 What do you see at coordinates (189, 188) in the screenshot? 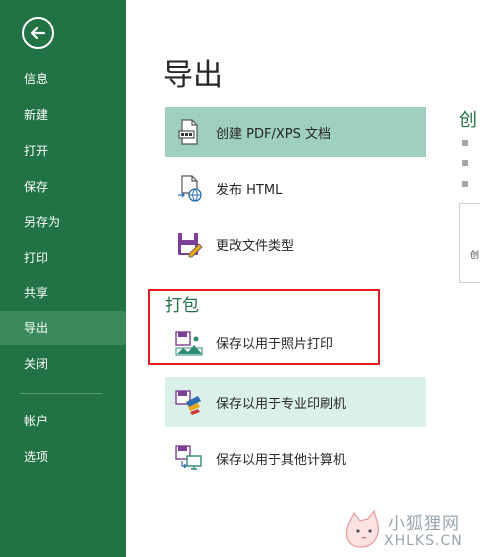
I see `html-publish-icon` at bounding box center [189, 188].